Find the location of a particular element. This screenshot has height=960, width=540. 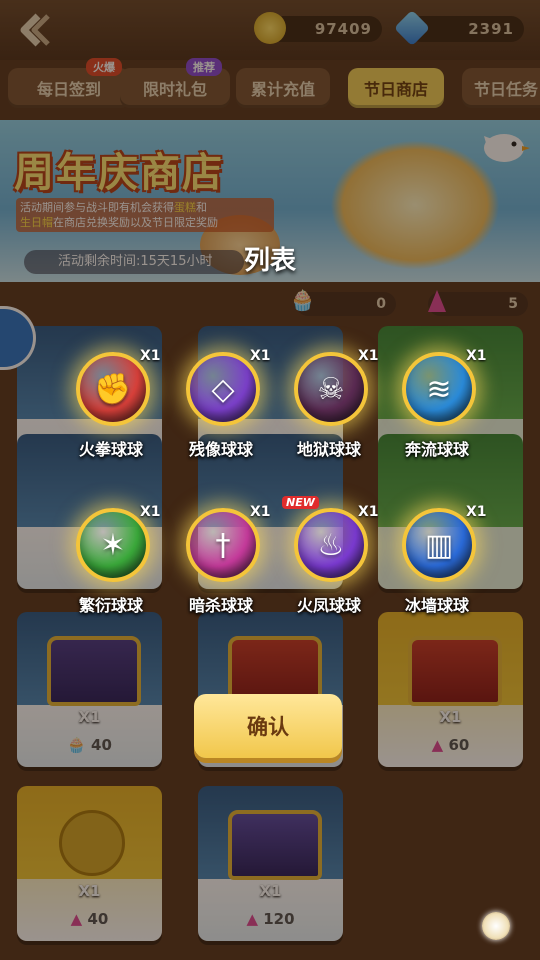

phoenix-icon: ♨ is located at coordinates (331, 545).